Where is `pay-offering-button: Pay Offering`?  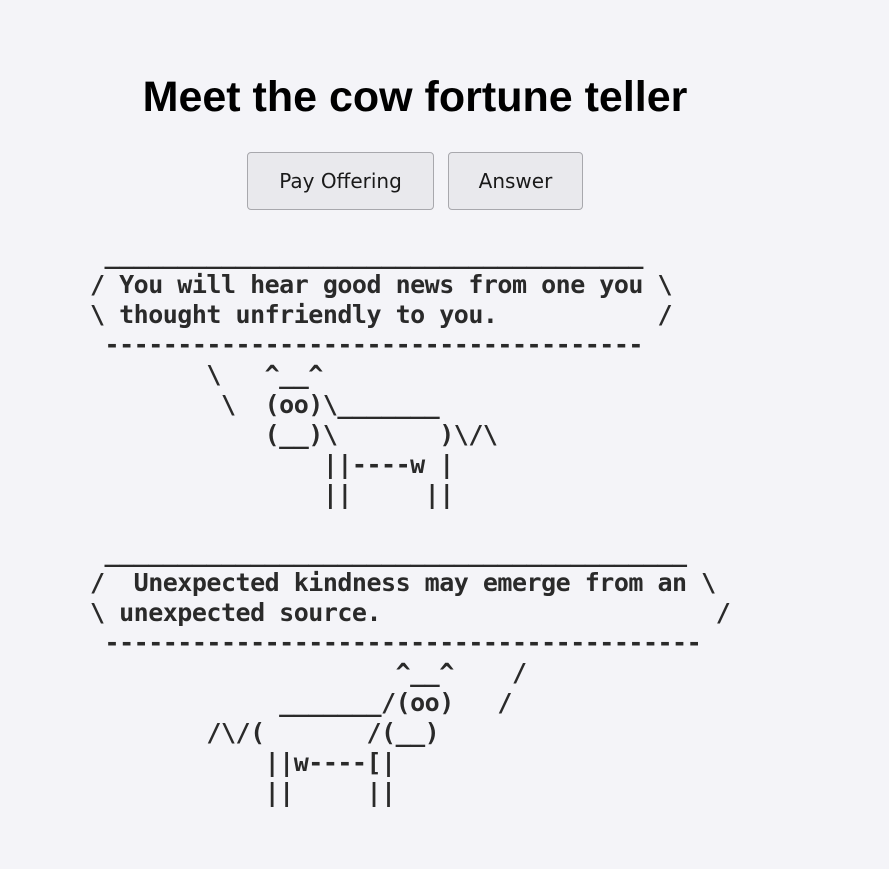
pay-offering-button: Pay Offering is located at coordinates (340, 181).